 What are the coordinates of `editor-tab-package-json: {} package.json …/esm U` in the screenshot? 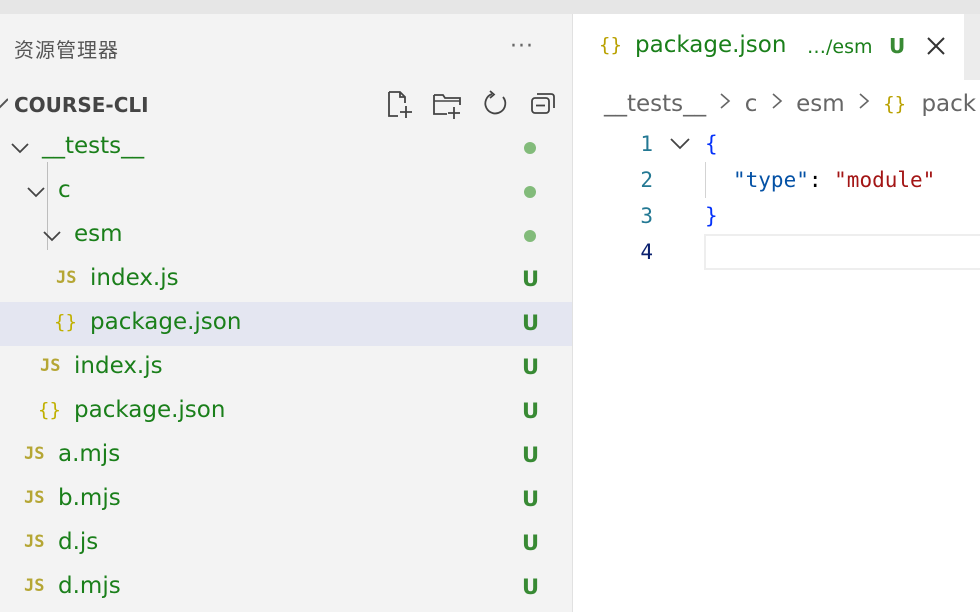 It's located at (763, 47).